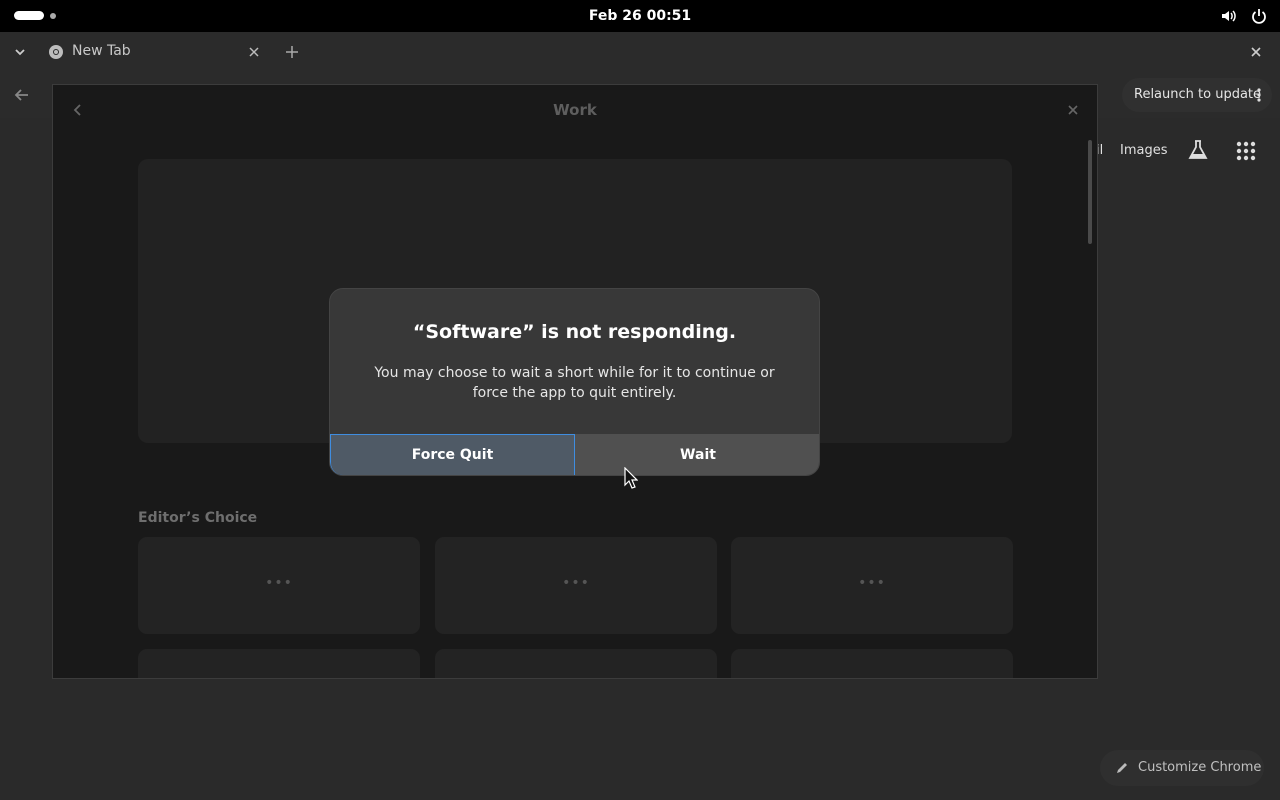  What do you see at coordinates (22, 95) in the screenshot?
I see `back-arrow-icon` at bounding box center [22, 95].